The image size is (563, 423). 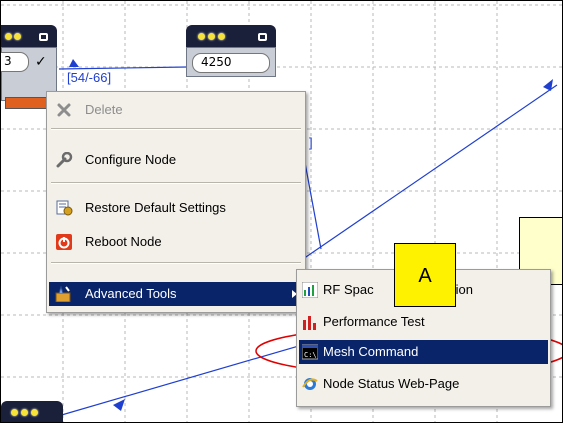 I want to click on advanced-tools-icon, so click(x=63, y=294).